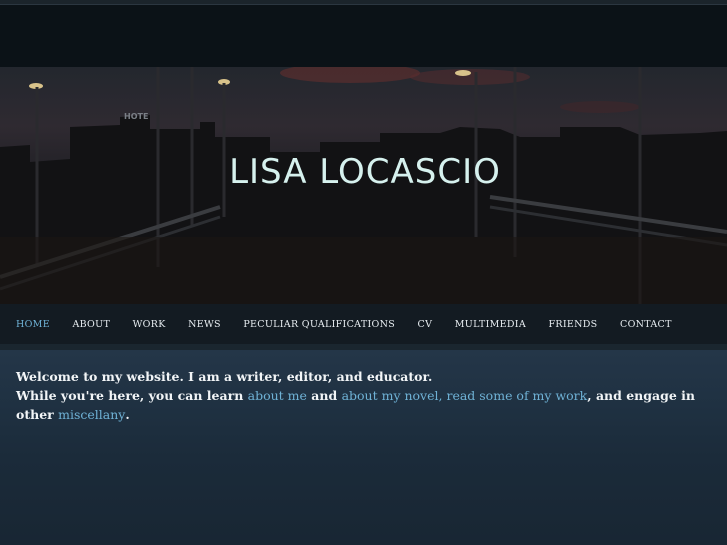  I want to click on miscellany-link: miscellany, so click(91, 414).